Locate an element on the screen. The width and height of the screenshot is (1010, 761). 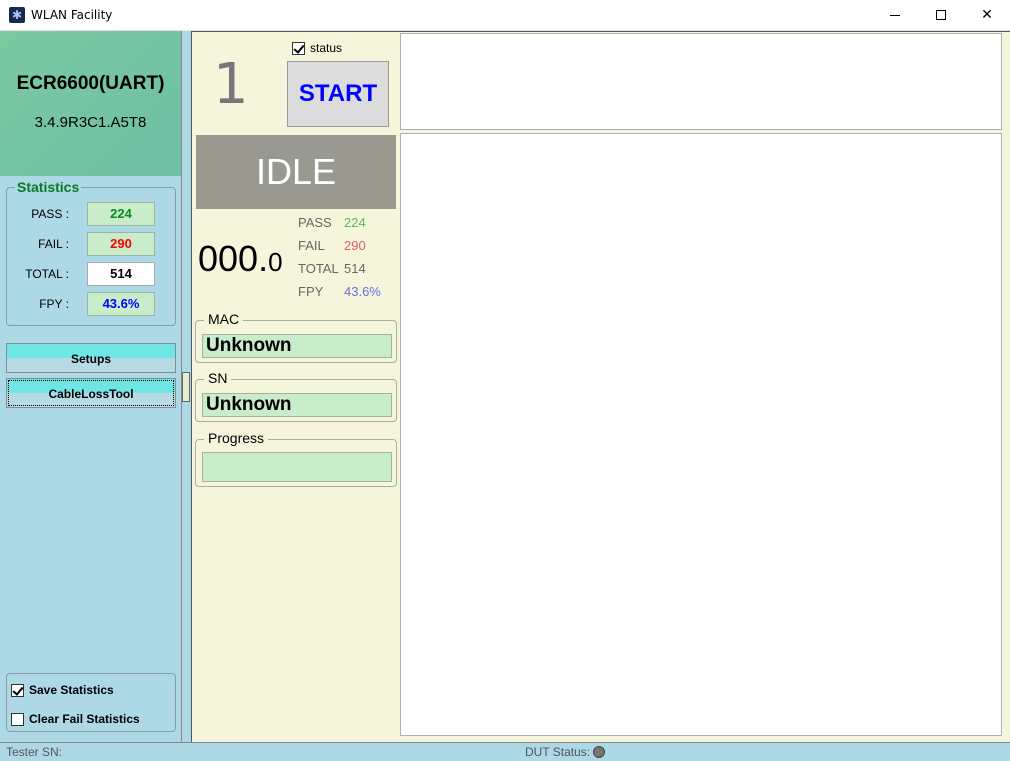
progress-bar is located at coordinates (297, 467).